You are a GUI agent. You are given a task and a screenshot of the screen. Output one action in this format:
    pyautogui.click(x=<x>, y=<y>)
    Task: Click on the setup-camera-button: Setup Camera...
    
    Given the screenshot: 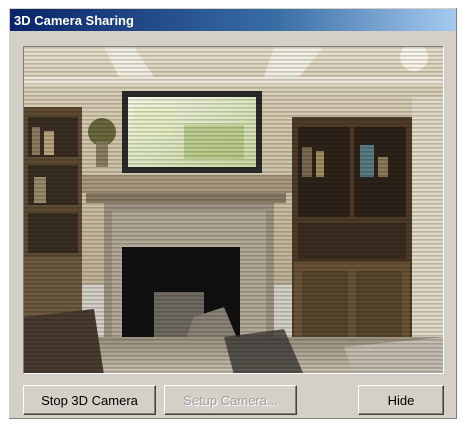 What is the action you would take?
    pyautogui.click(x=230, y=400)
    